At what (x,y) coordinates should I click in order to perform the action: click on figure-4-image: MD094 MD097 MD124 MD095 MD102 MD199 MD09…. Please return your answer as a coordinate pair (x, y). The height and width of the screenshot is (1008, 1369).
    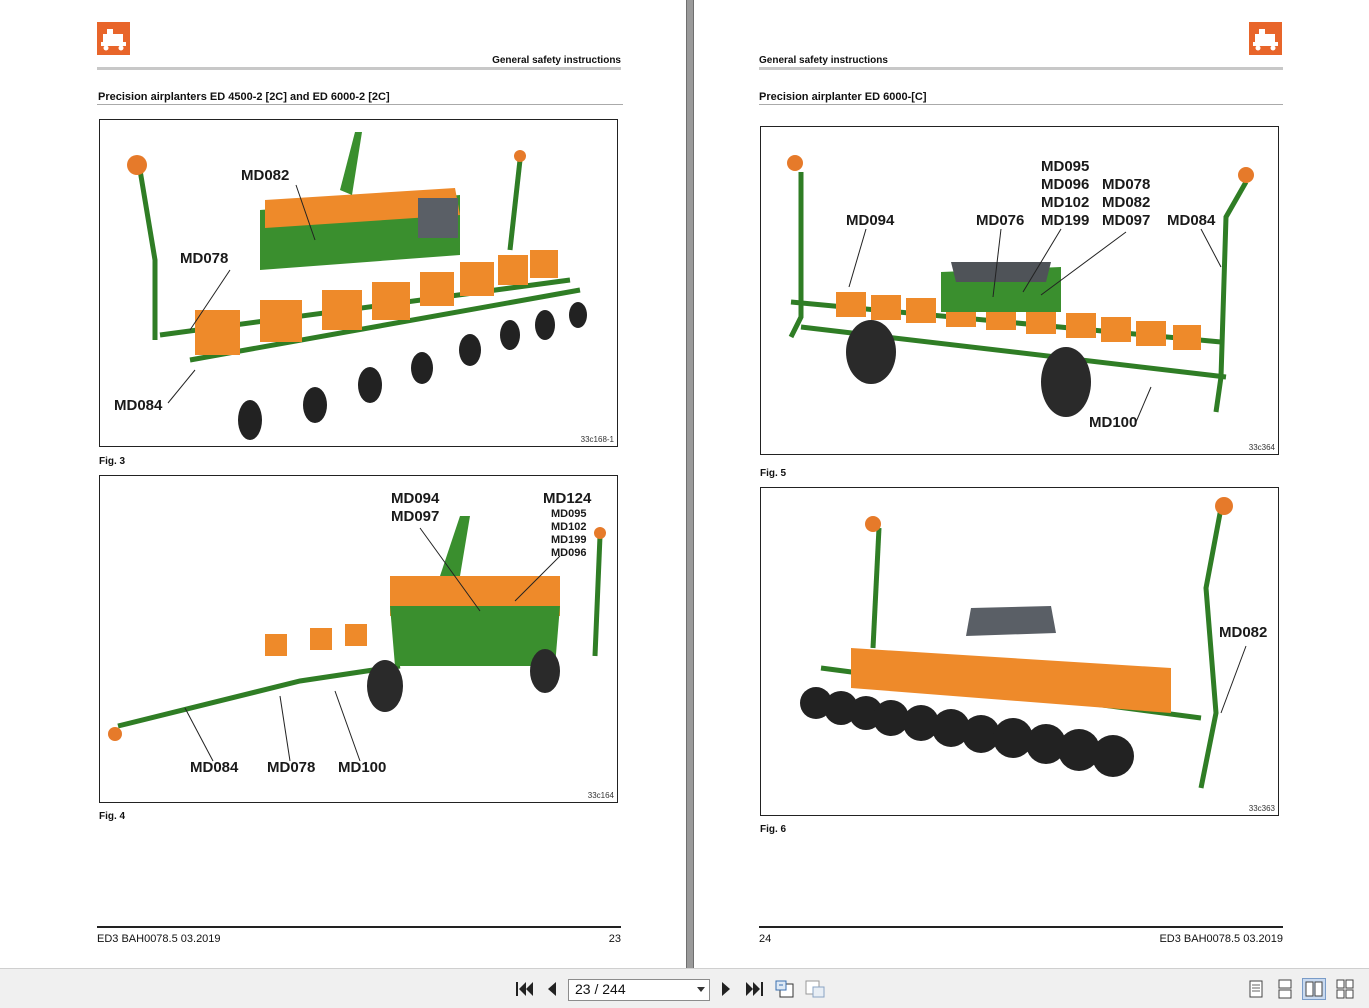
    Looking at the image, I should click on (358, 639).